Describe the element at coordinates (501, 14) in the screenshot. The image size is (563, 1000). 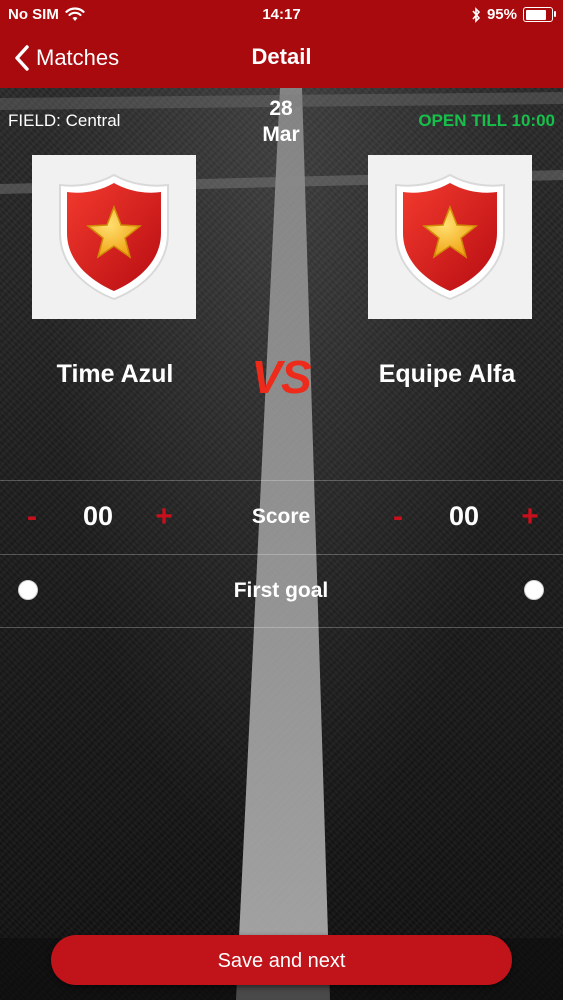
I see `battery-percent: 95%` at that location.